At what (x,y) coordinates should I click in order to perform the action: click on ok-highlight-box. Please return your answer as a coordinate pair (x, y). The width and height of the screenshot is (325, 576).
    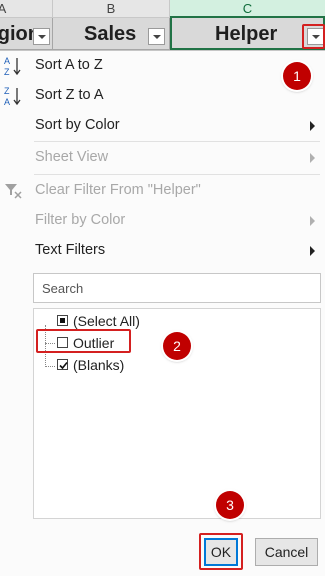
    Looking at the image, I should click on (221, 551).